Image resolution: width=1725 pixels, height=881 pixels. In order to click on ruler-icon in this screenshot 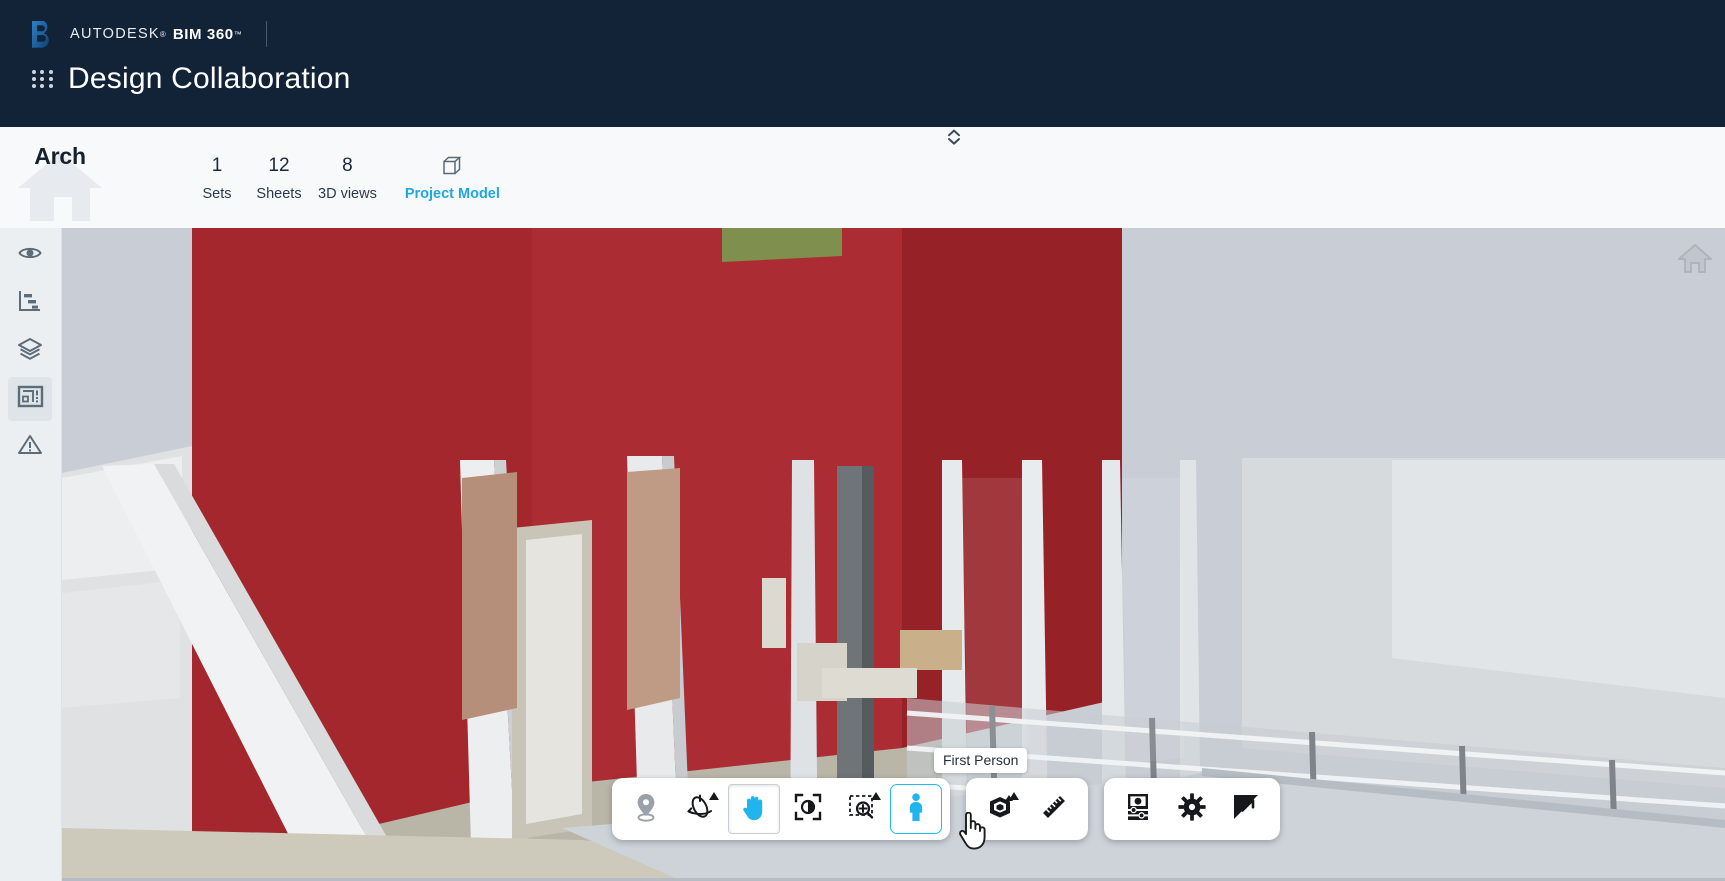, I will do `click(1054, 809)`.